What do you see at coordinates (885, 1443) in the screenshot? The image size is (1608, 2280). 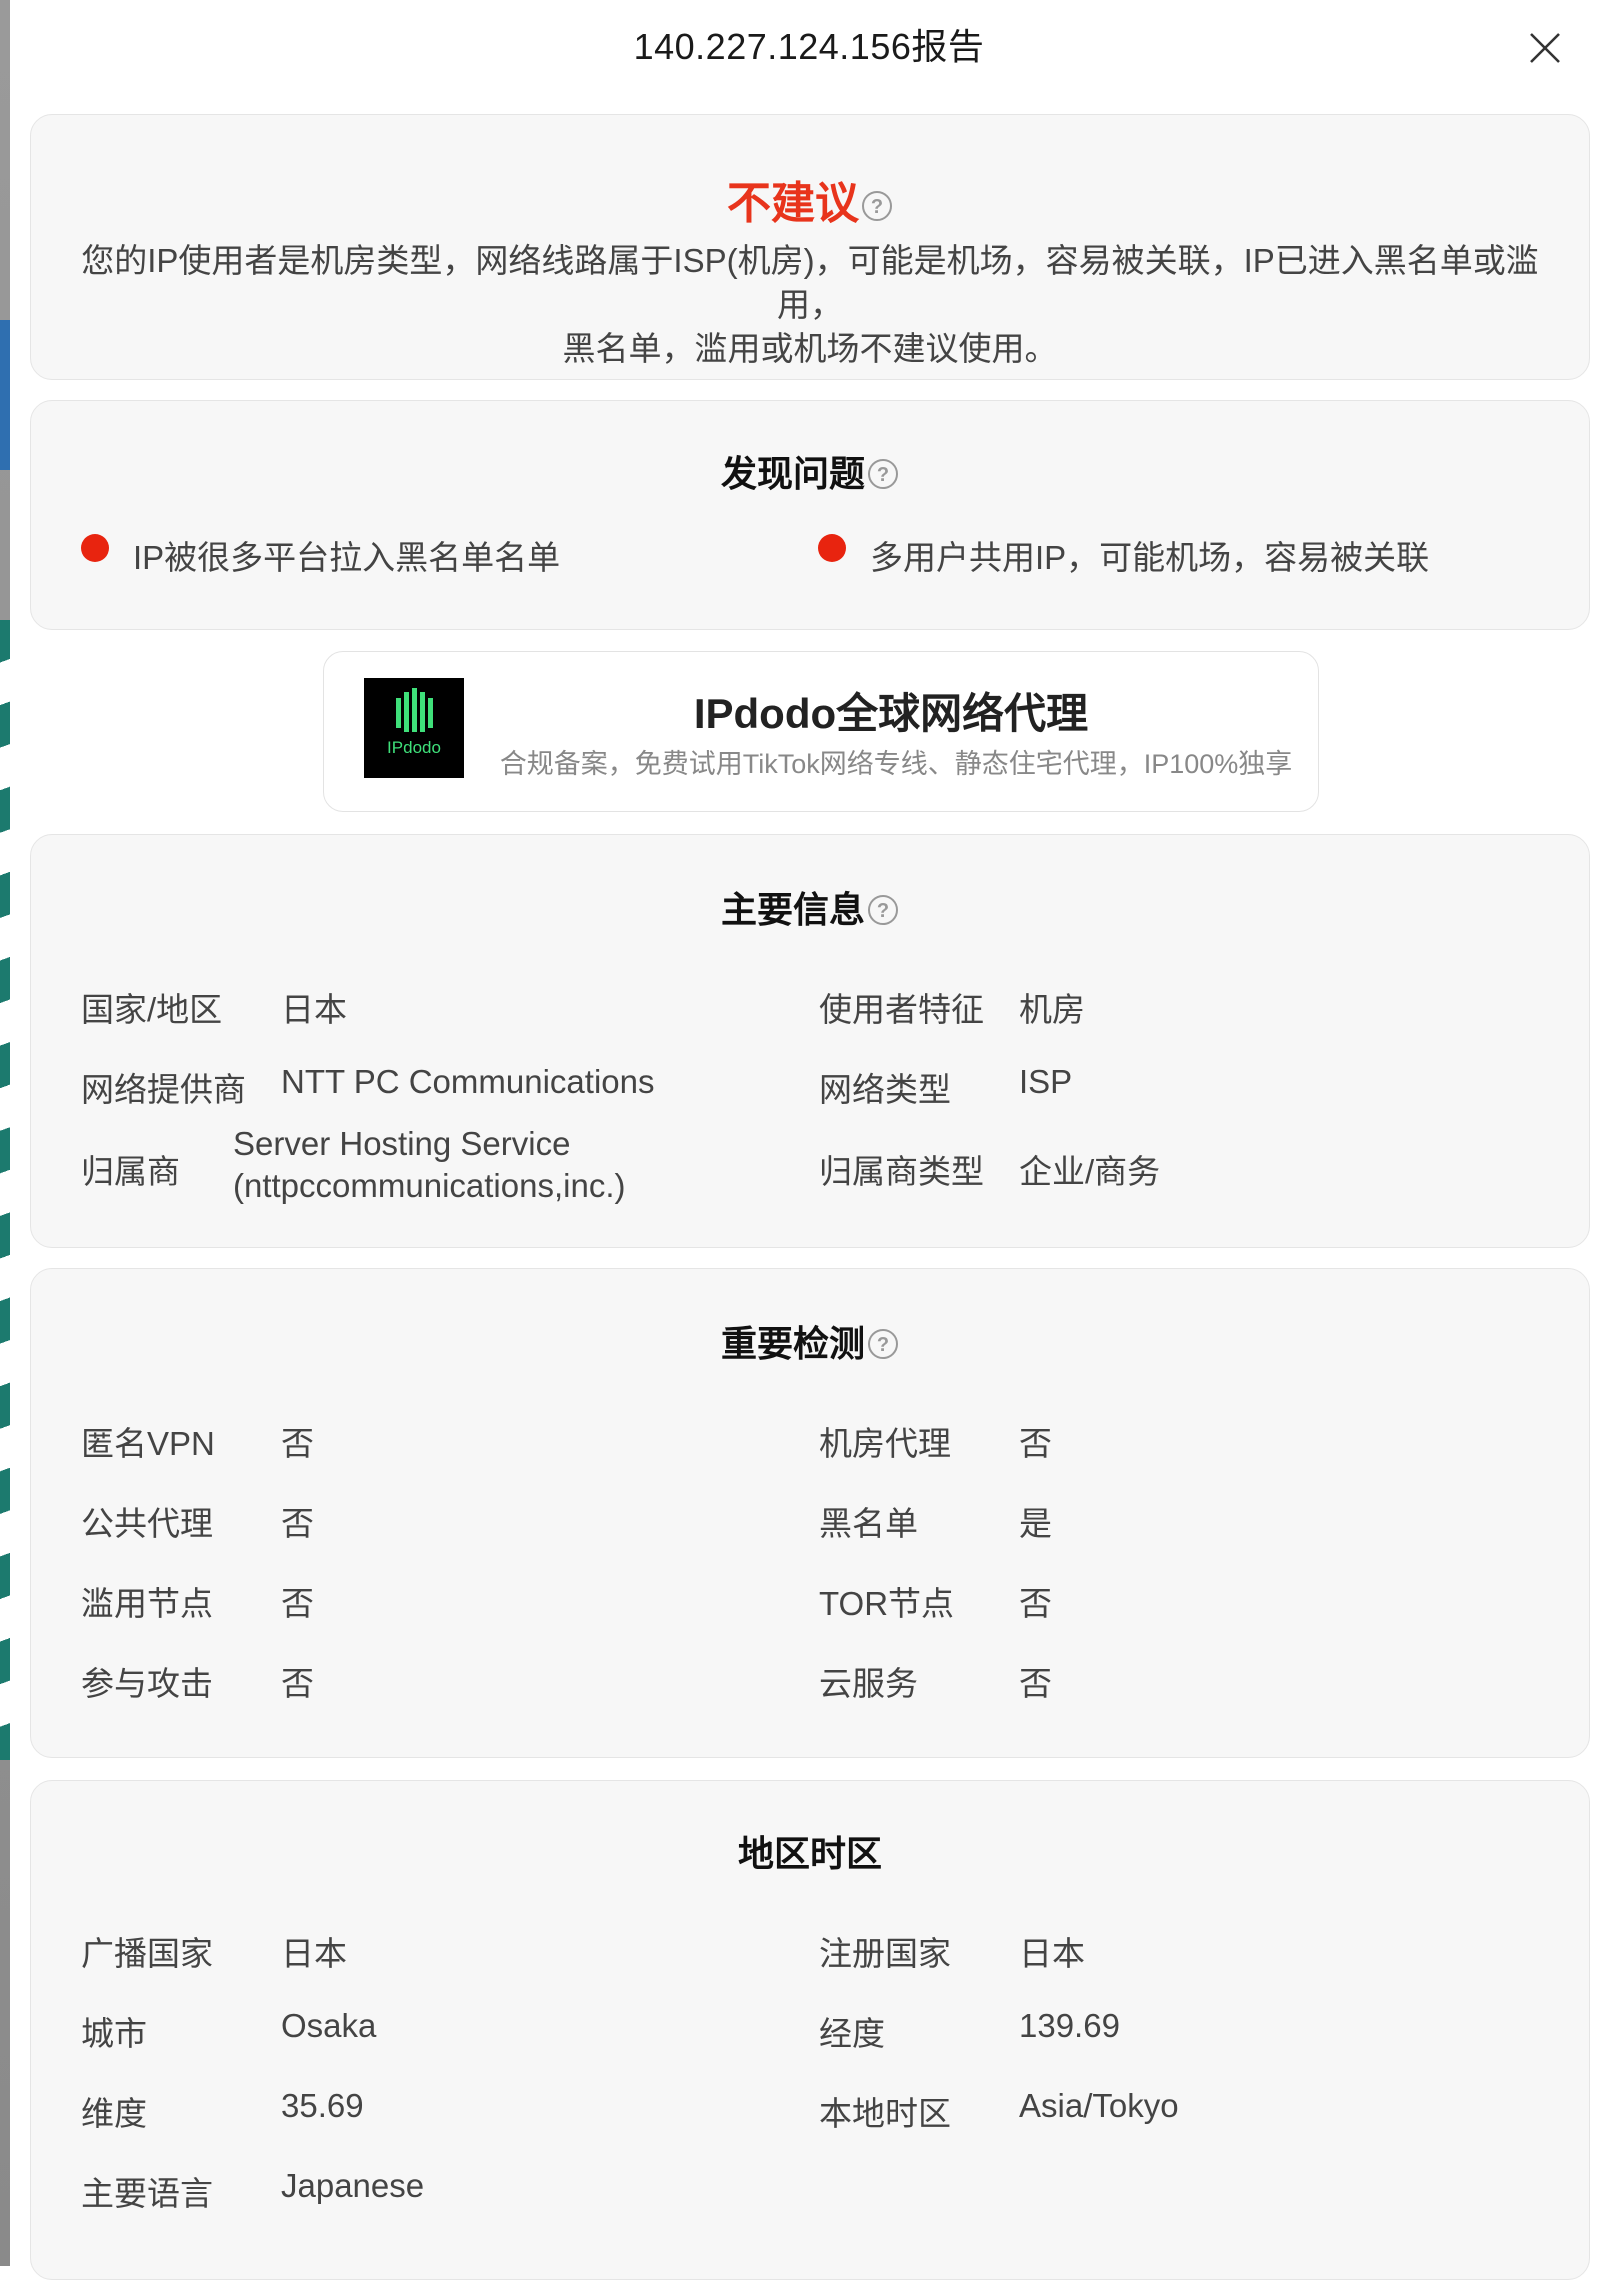 I see `field-label: 机房代理` at bounding box center [885, 1443].